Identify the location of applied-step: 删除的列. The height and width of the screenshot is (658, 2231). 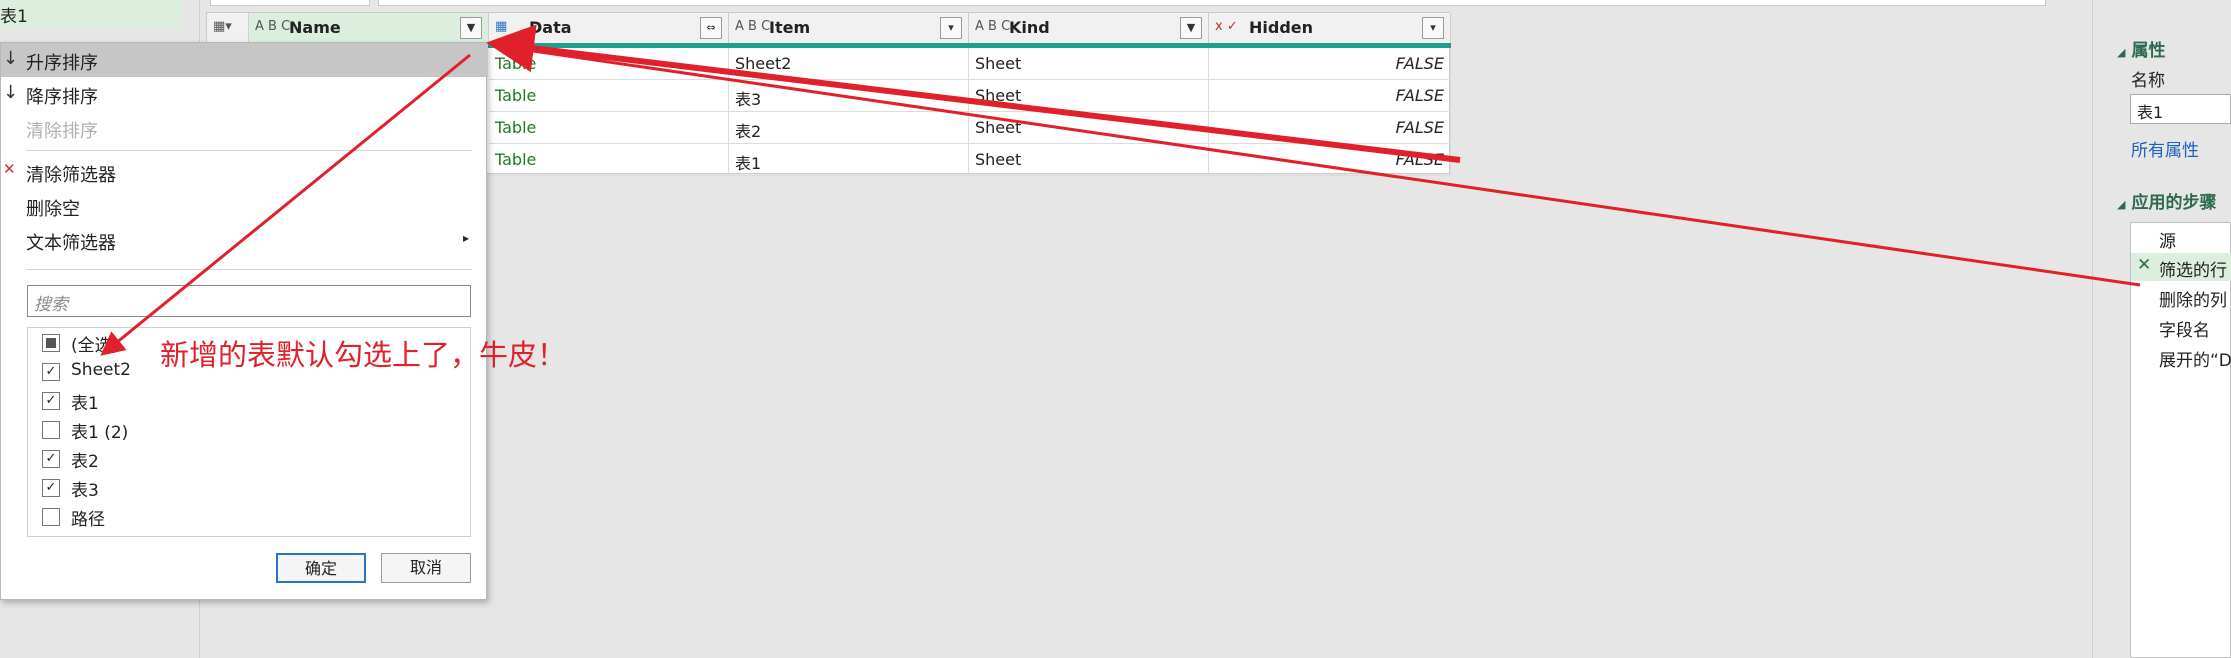
(2193, 298).